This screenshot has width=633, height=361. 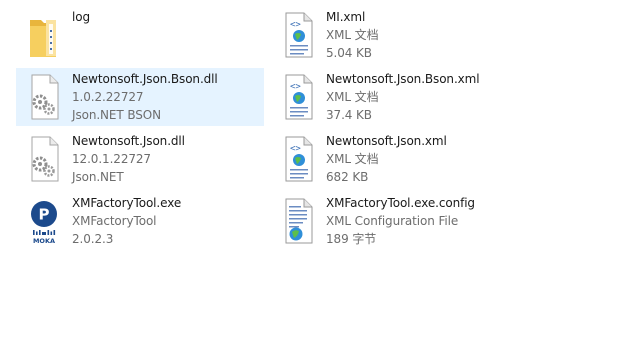 I want to click on file-name: MI.xml, so click(x=346, y=17).